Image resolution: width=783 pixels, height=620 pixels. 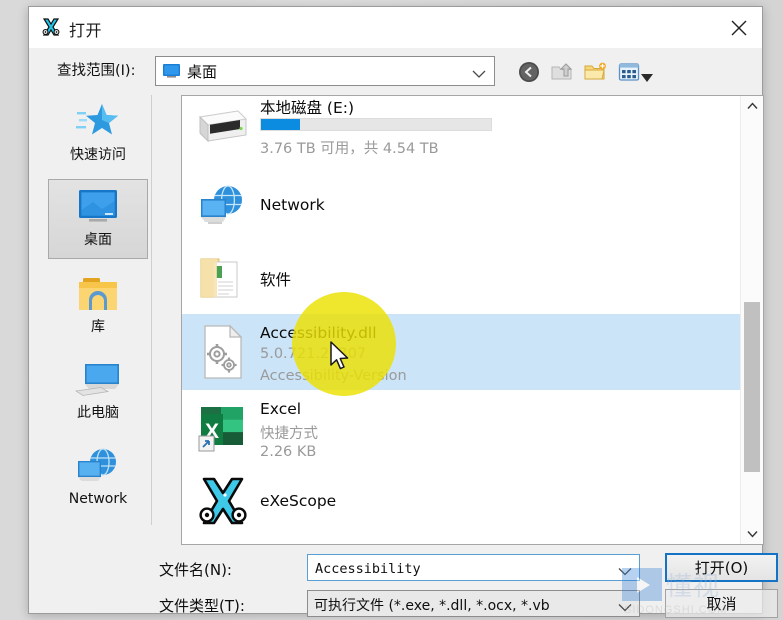 I want to click on row-text: eXeScope, so click(x=498, y=502).